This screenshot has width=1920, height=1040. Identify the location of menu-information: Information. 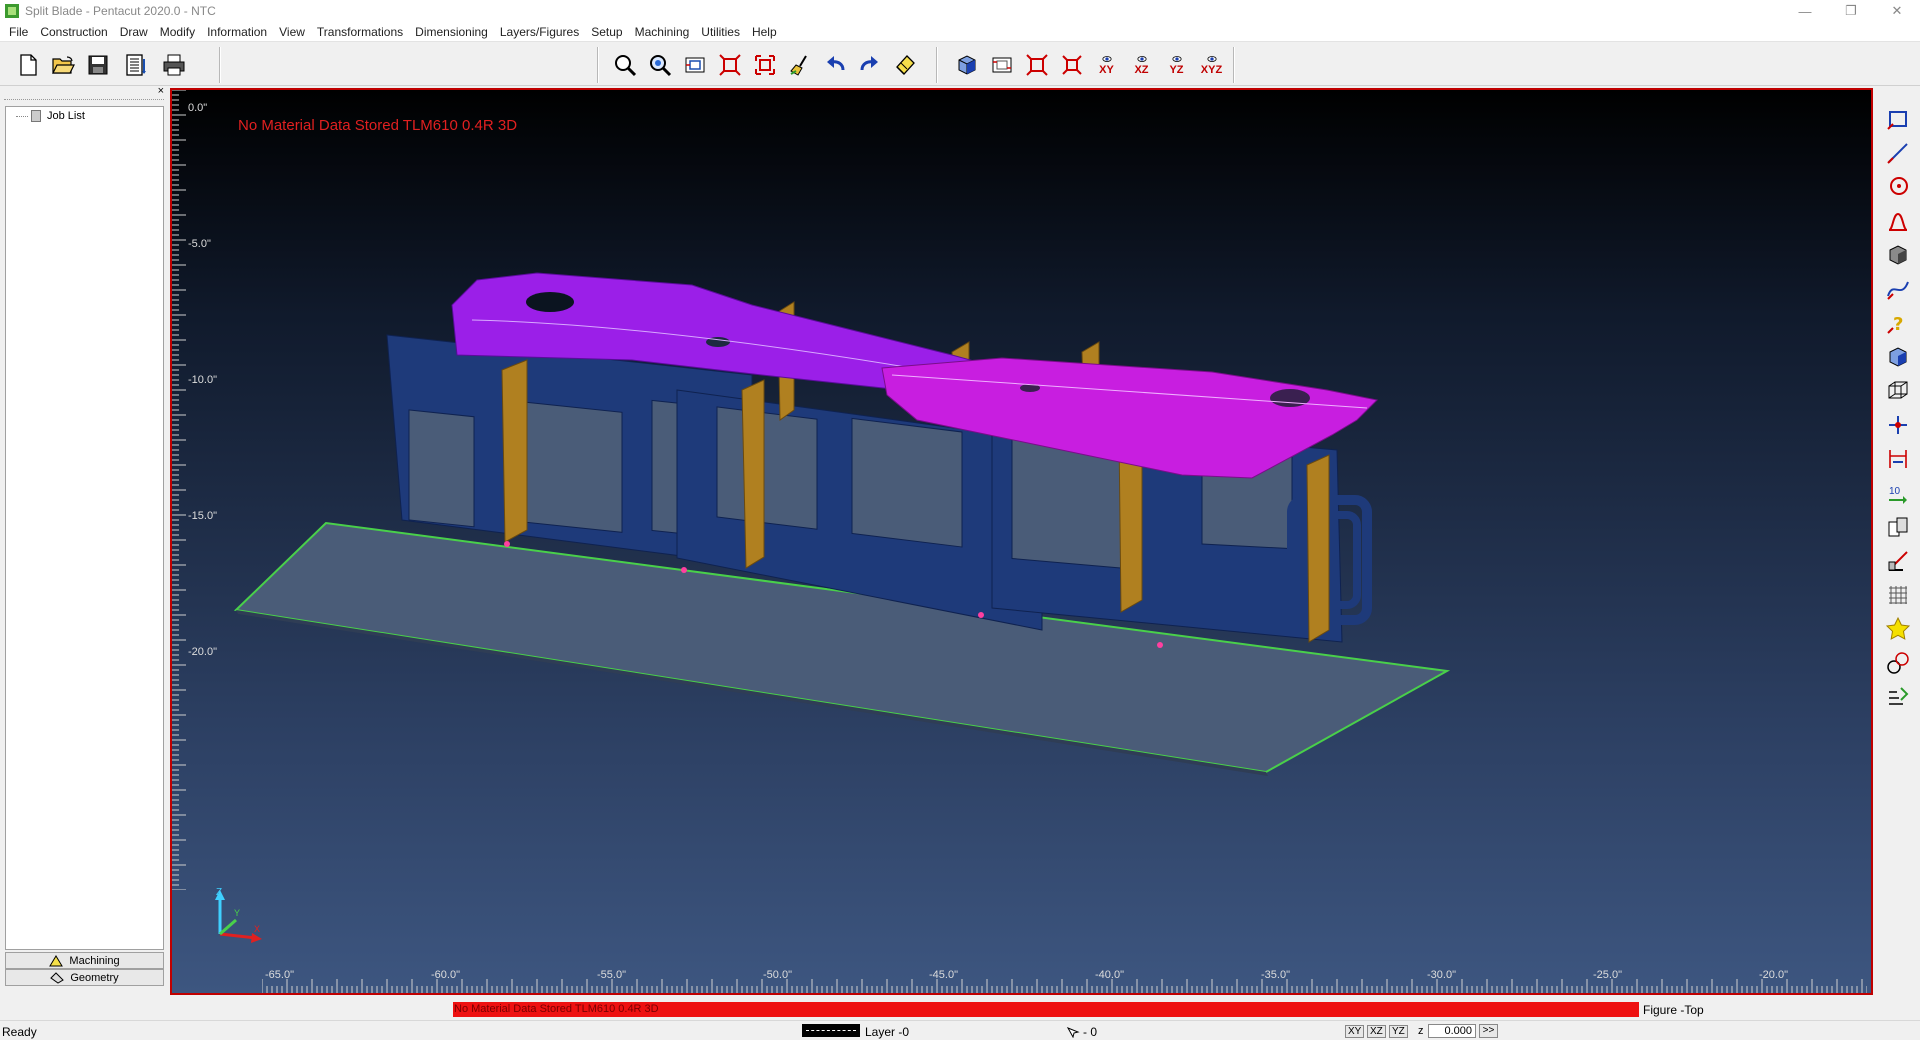
(237, 32).